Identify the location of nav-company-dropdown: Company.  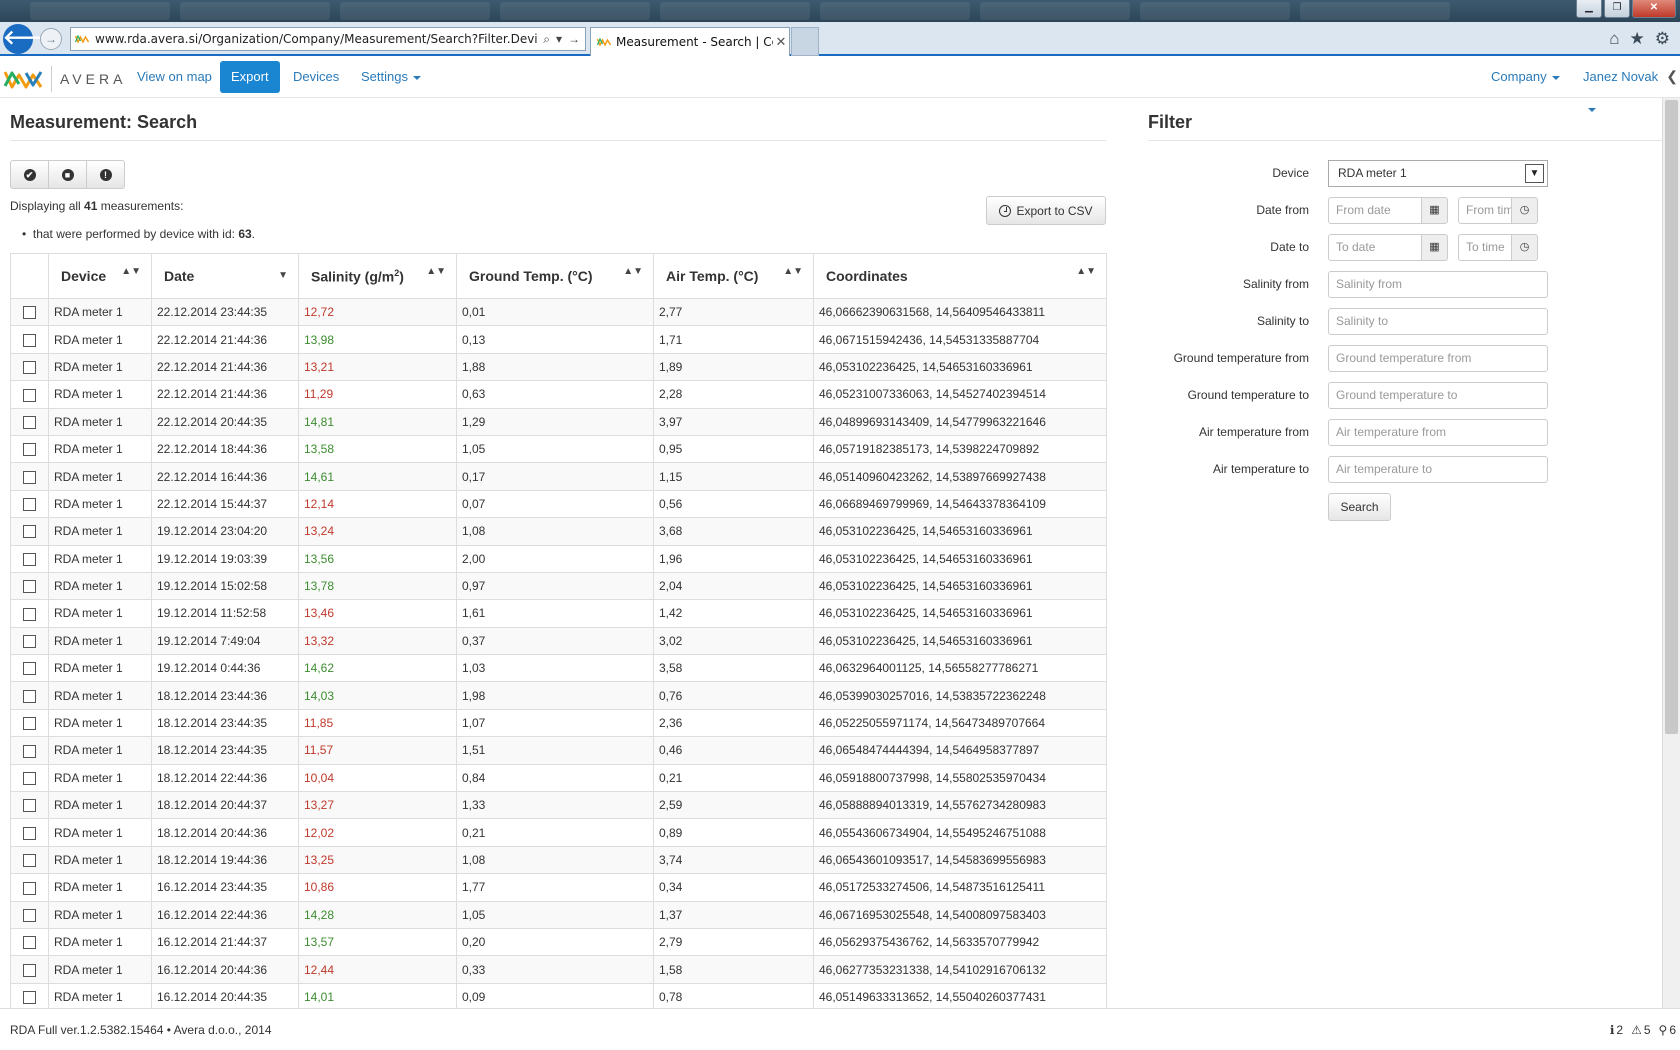
(1525, 77).